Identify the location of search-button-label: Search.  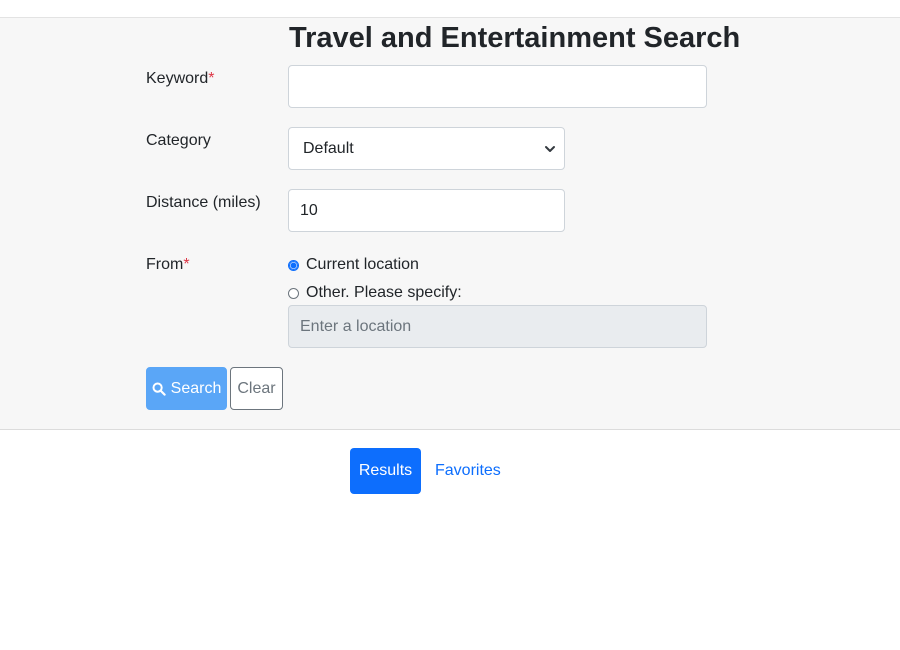
(196, 388).